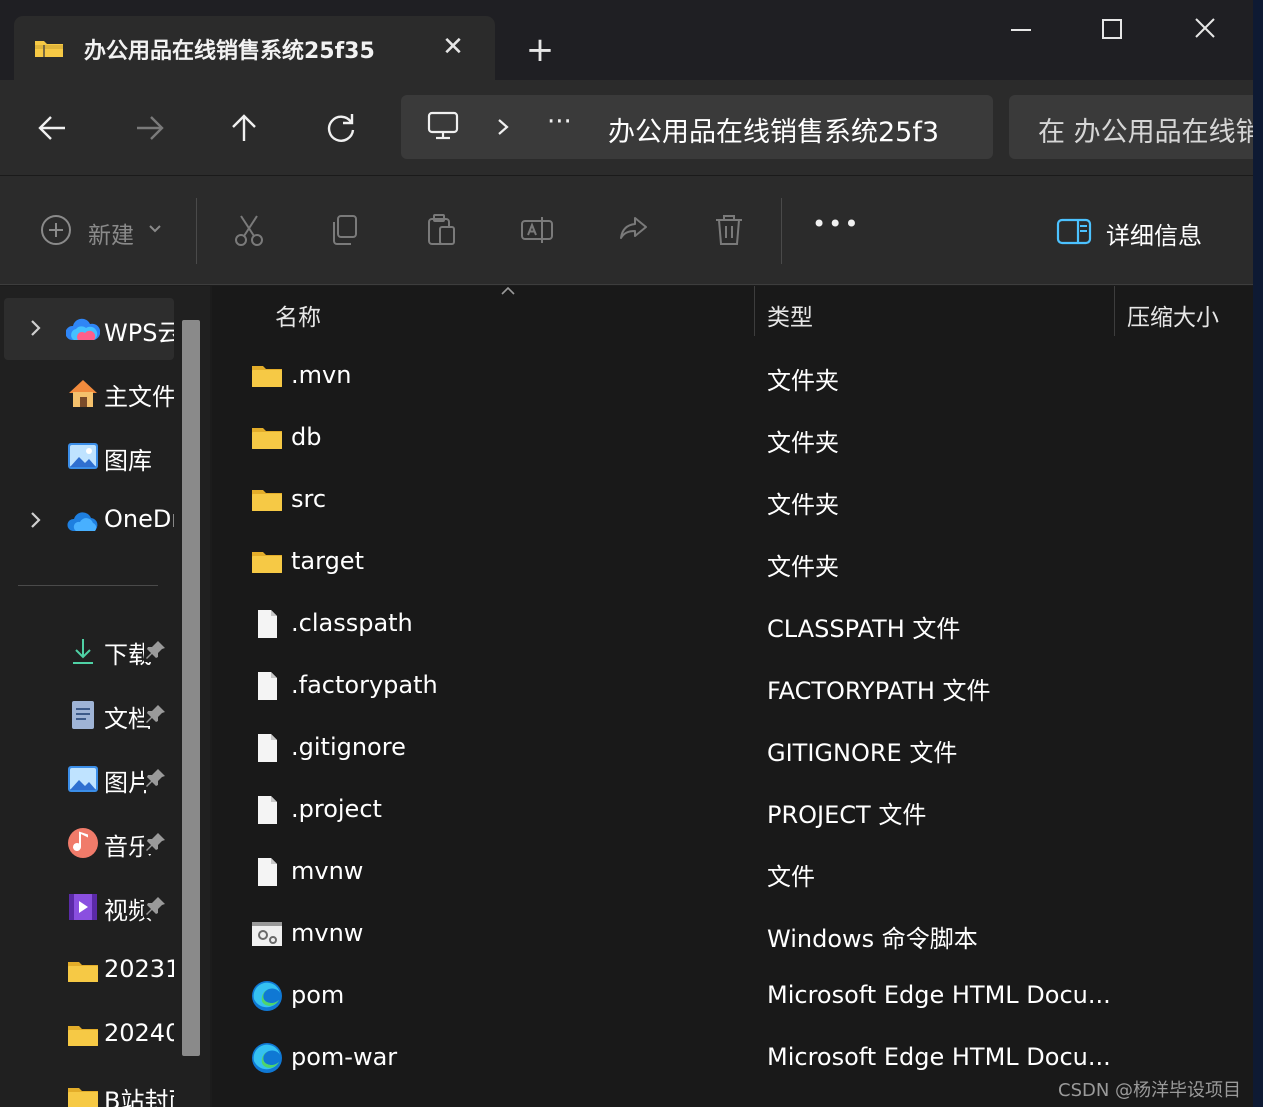 Image resolution: width=1263 pixels, height=1107 pixels. I want to click on file-row: .factorypath FACTORYPATH 文件, so click(732, 687).